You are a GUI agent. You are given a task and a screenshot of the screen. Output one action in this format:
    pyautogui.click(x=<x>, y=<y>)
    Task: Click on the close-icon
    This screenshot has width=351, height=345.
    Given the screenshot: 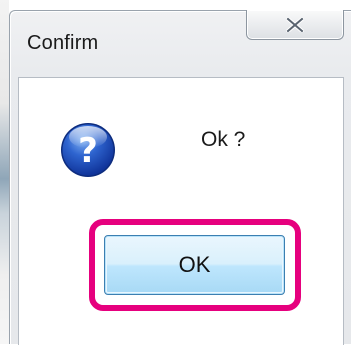 What is the action you would take?
    pyautogui.click(x=295, y=24)
    